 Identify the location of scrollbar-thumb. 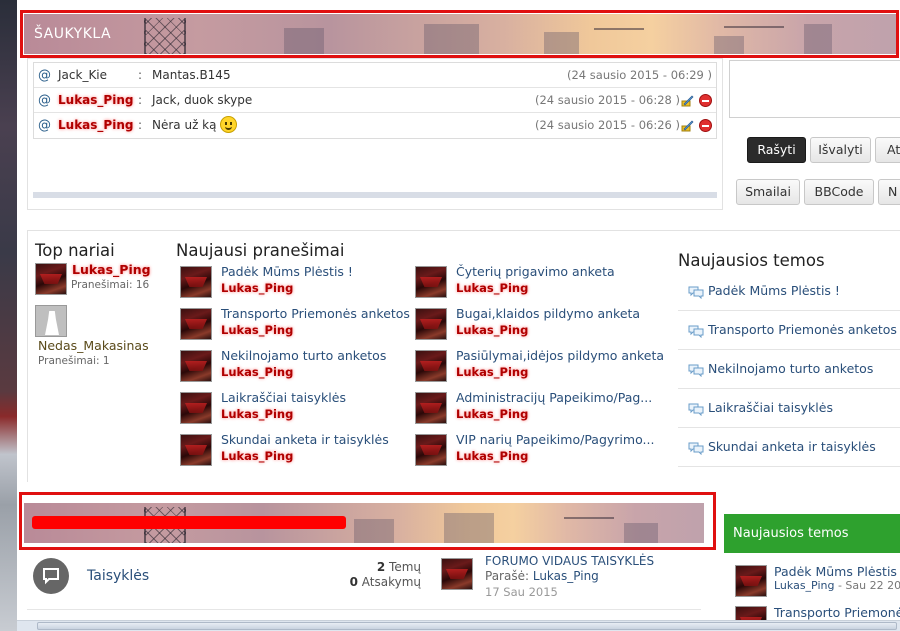
(467, 626).